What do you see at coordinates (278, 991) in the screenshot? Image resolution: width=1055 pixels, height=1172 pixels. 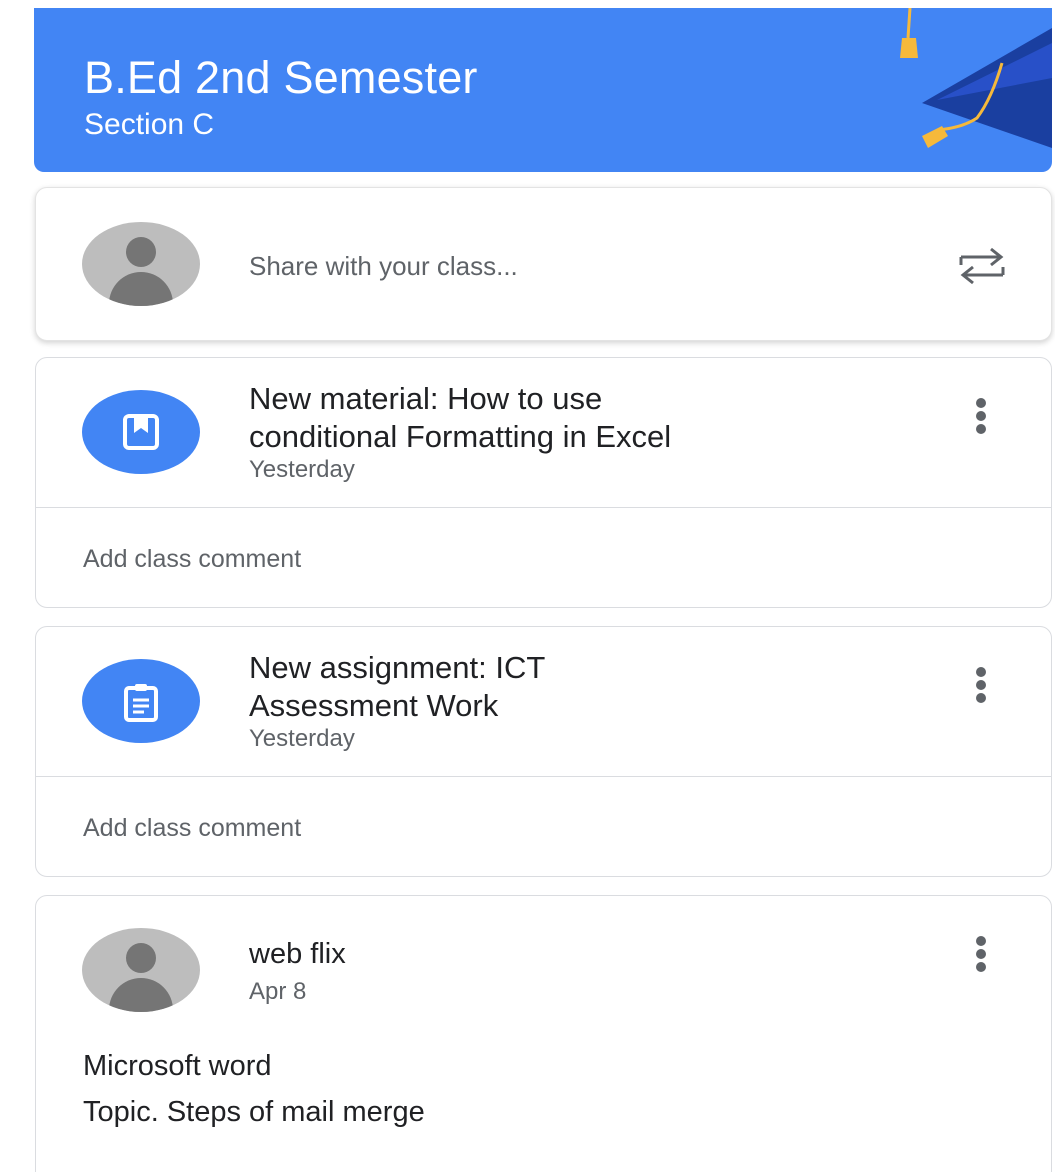 I see `post-date: Apr 8` at bounding box center [278, 991].